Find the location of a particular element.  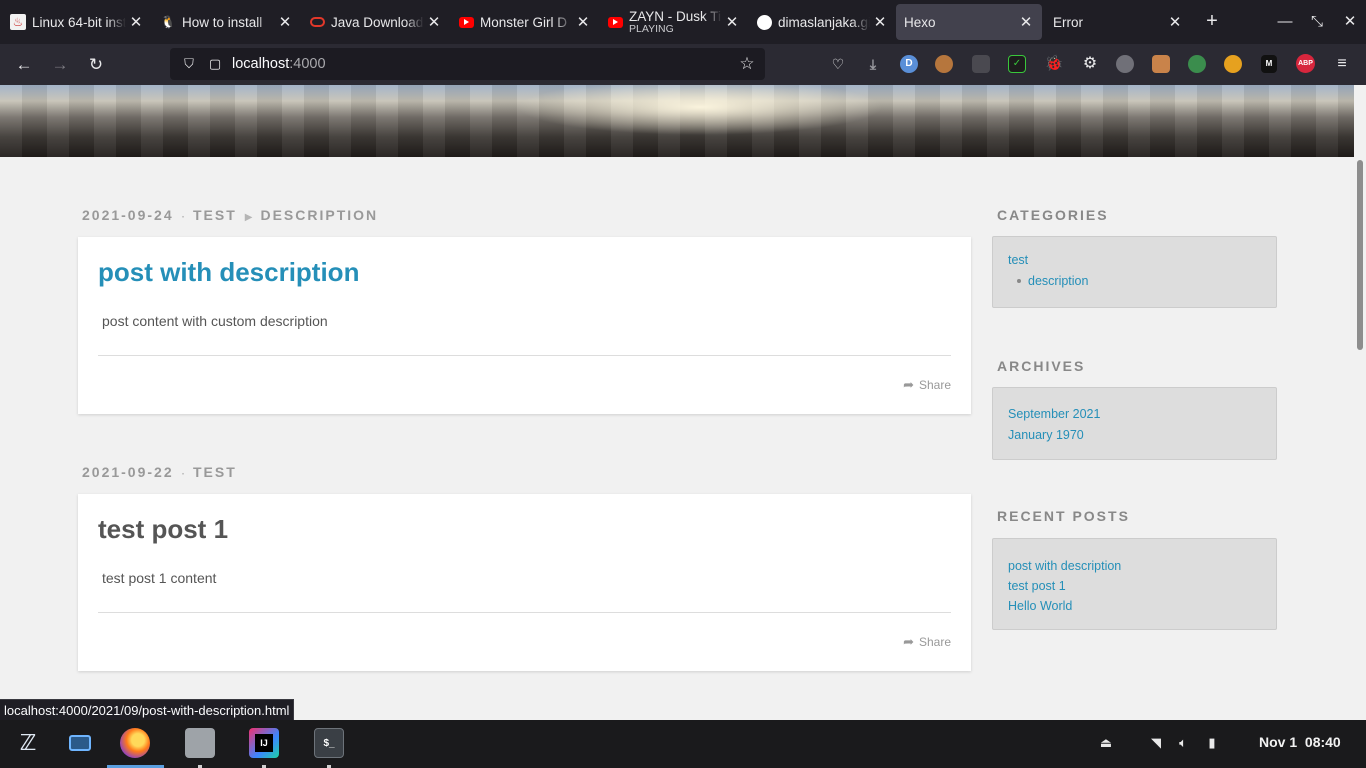

bookmark-star-icon: ☆ is located at coordinates (747, 64).